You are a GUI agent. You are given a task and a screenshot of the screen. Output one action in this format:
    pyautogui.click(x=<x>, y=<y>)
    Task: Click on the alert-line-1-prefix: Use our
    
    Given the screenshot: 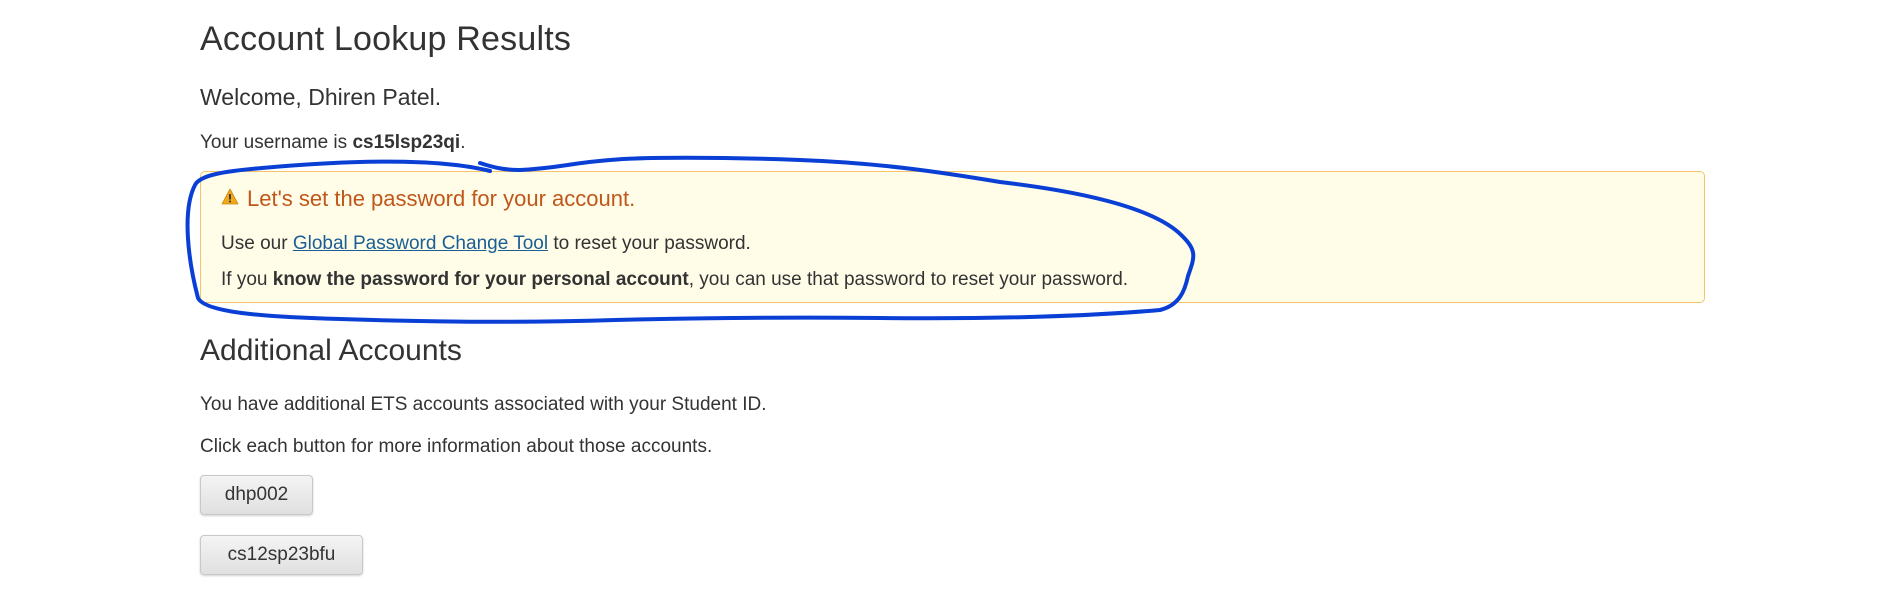 What is the action you would take?
    pyautogui.click(x=257, y=243)
    